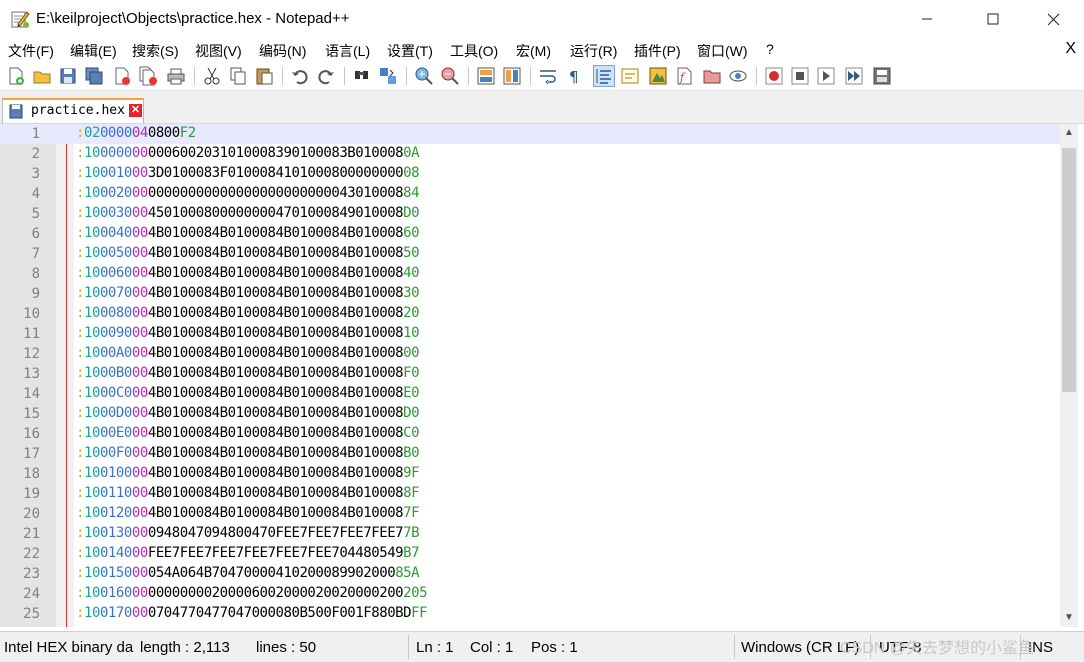 Image resolution: width=1084 pixels, height=662 pixels. I want to click on menu-tools: 工具(O), so click(474, 51).